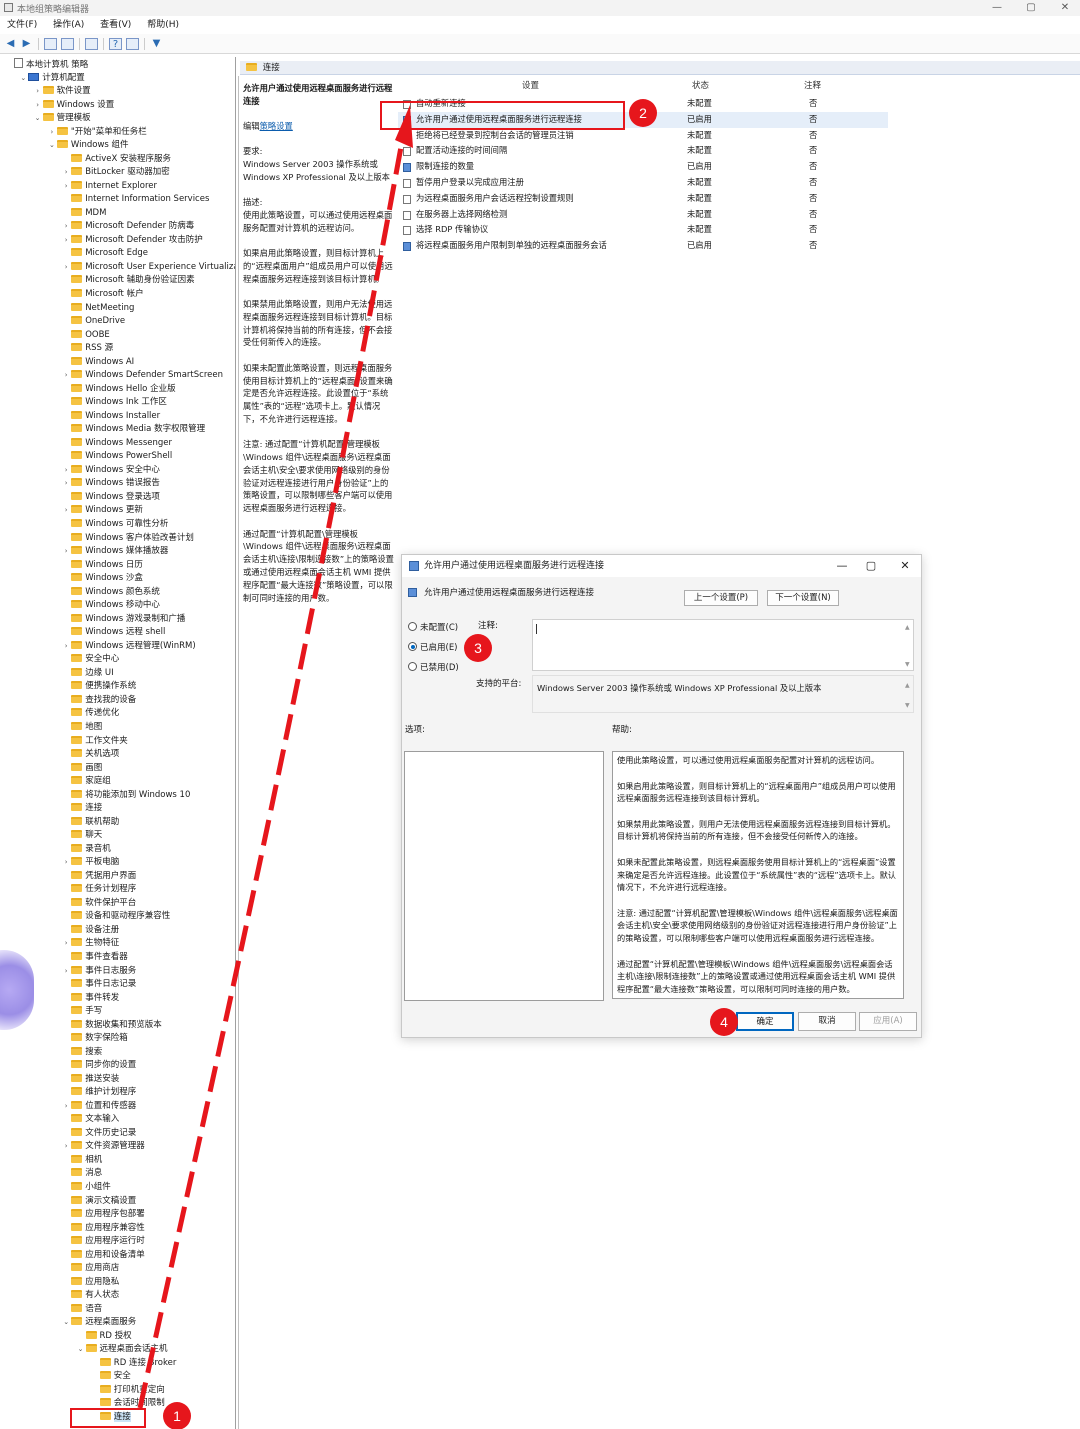 The height and width of the screenshot is (1429, 1080). Describe the element at coordinates (643, 167) in the screenshot. I see `setting-row: 限制连接的数量 已启用 否` at that location.